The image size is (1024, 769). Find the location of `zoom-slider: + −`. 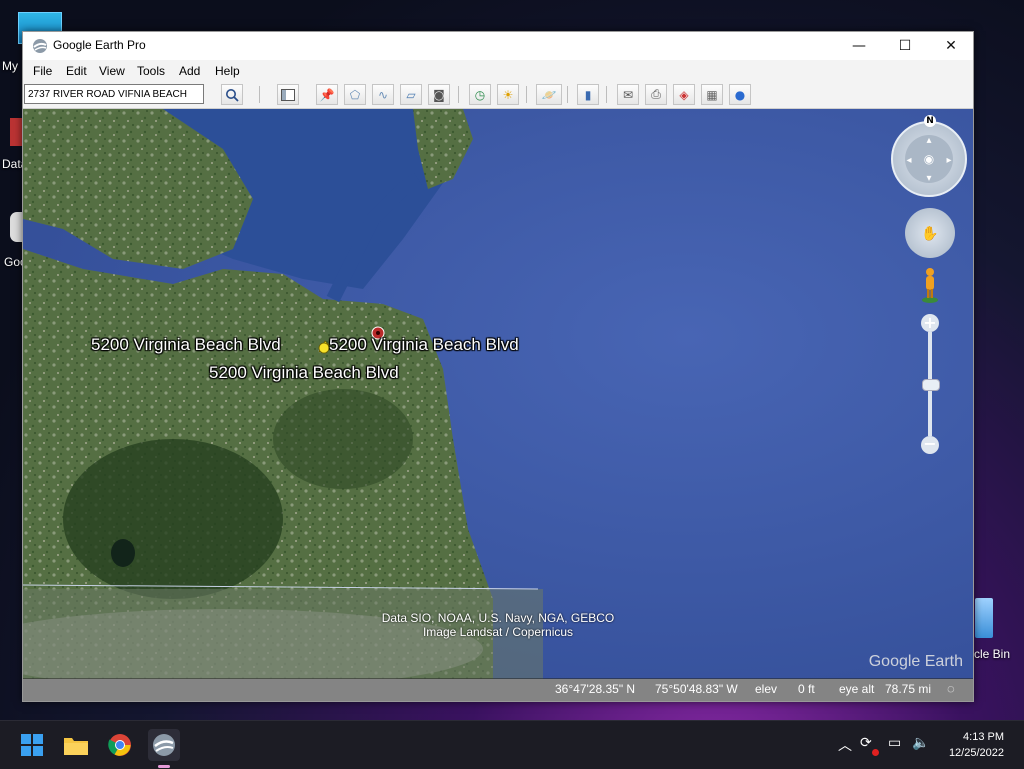

zoom-slider: + − is located at coordinates (930, 384).